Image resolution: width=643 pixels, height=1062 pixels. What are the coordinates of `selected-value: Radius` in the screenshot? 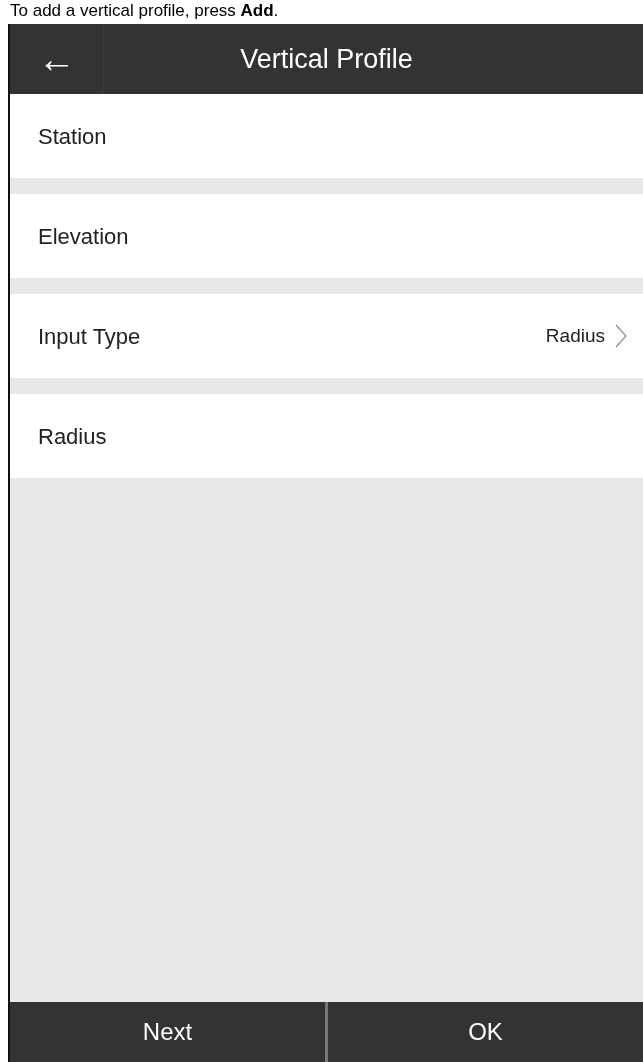 It's located at (575, 335).